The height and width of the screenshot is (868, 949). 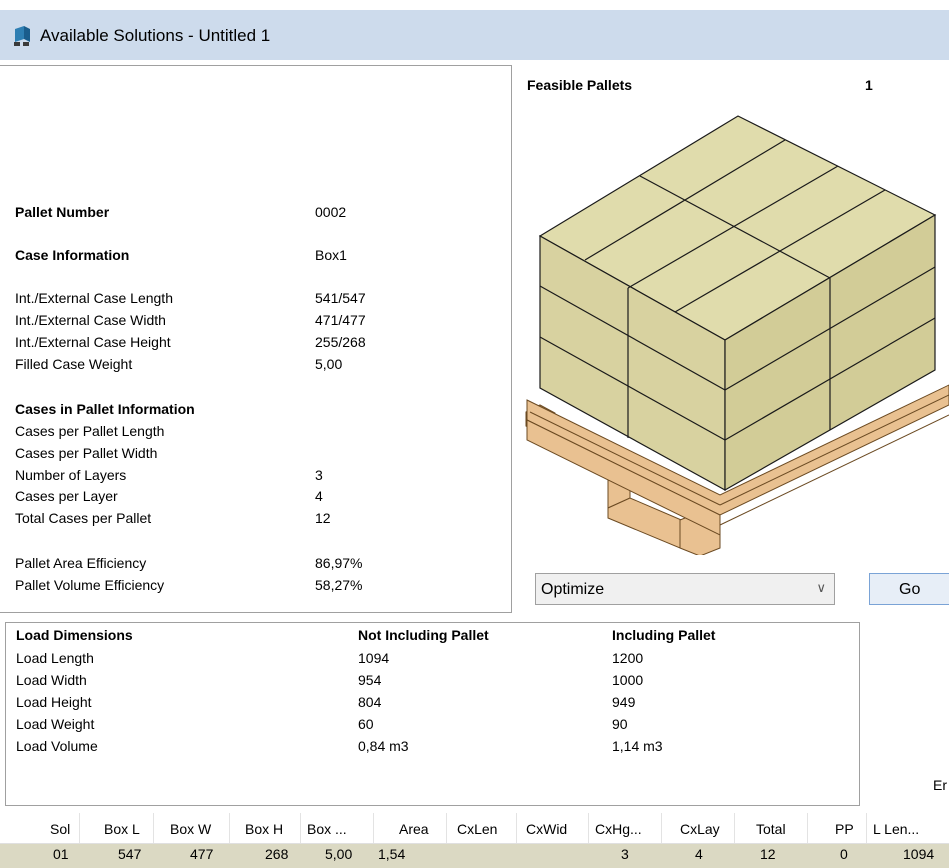 I want to click on pallet-number-label: Pallet Number, so click(x=62, y=212).